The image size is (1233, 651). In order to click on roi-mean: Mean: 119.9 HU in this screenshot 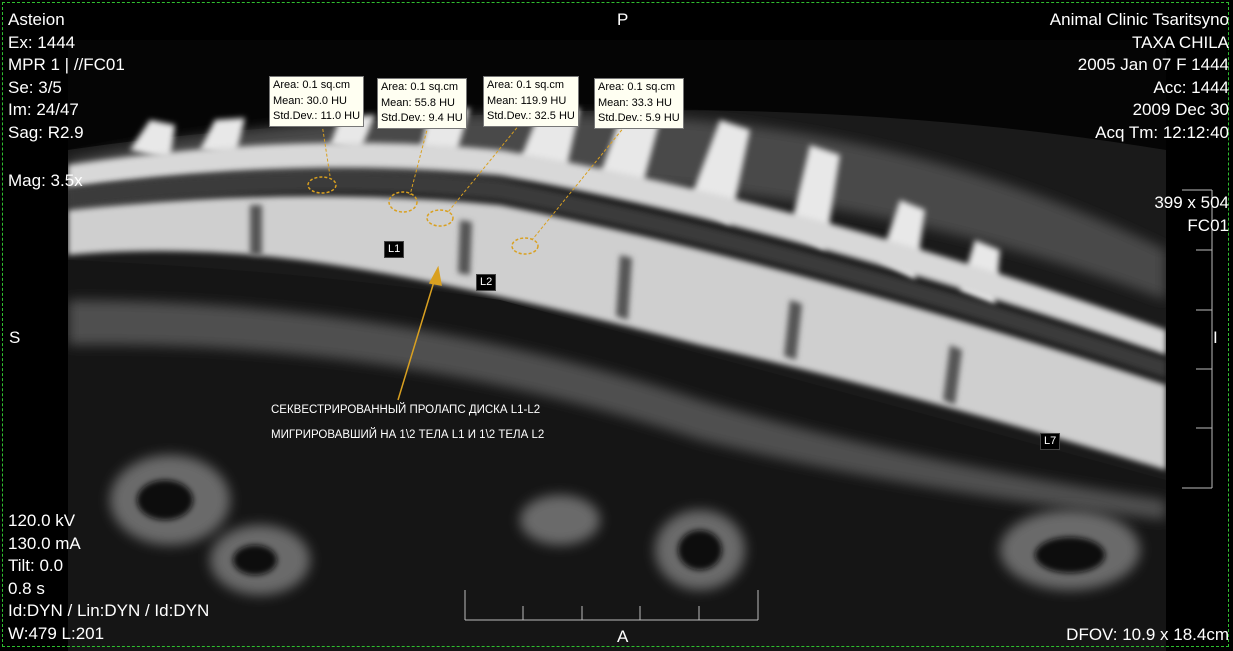, I will do `click(527, 100)`.